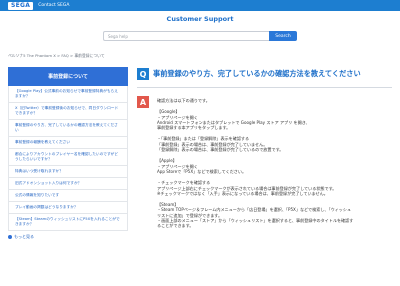 The height and width of the screenshot is (286, 400). What do you see at coordinates (143, 102) in the screenshot?
I see `answer-badge: A` at bounding box center [143, 102].